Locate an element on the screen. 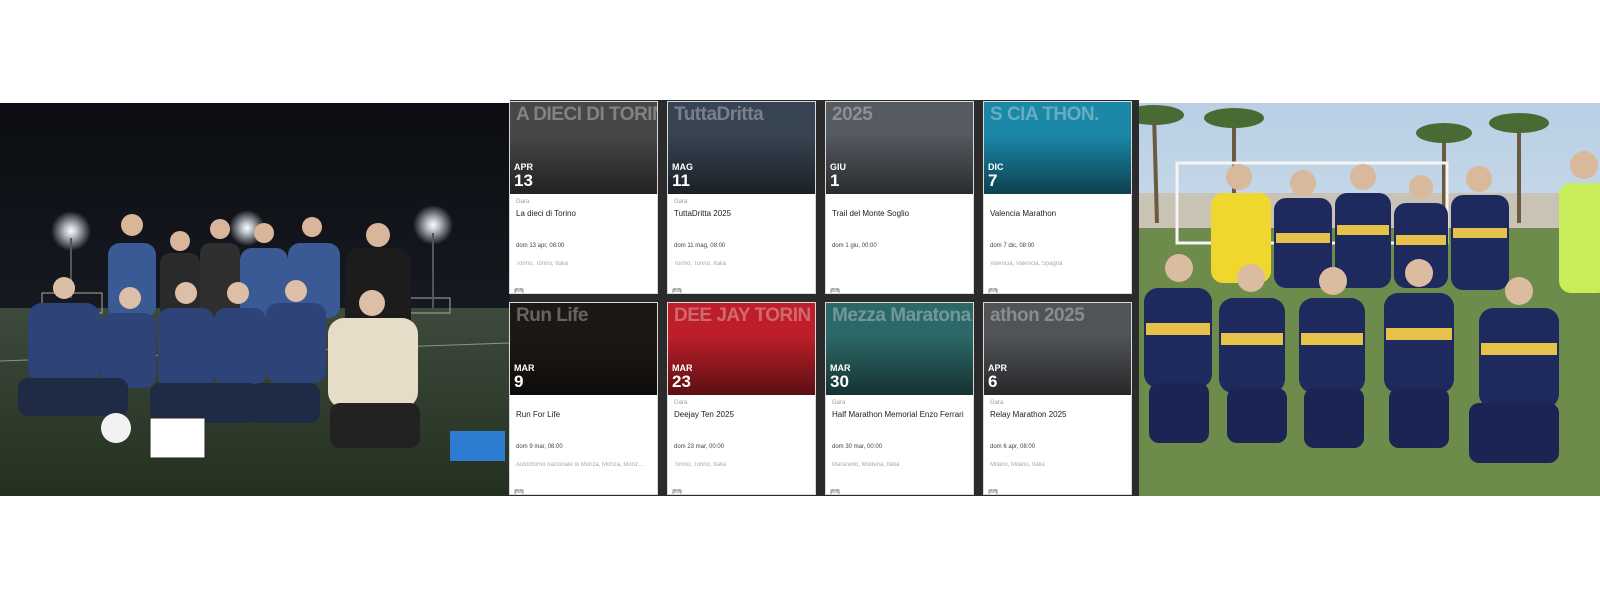 This screenshot has height=600, width=1600. date-badge: MAG 11 is located at coordinates (682, 176).